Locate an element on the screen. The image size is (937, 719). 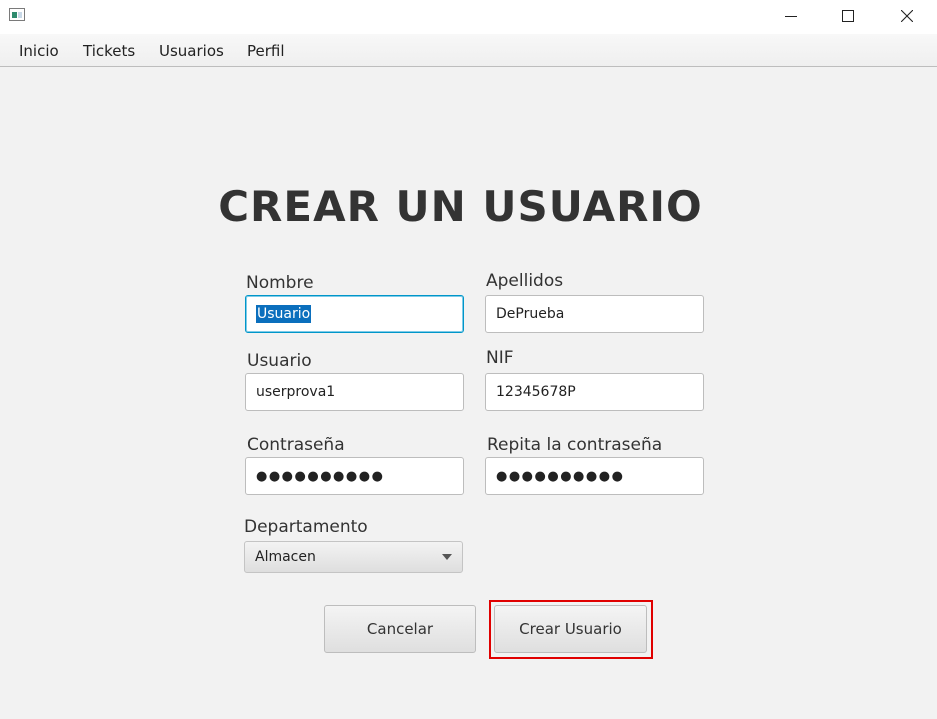
minimize-icon is located at coordinates (791, 16).